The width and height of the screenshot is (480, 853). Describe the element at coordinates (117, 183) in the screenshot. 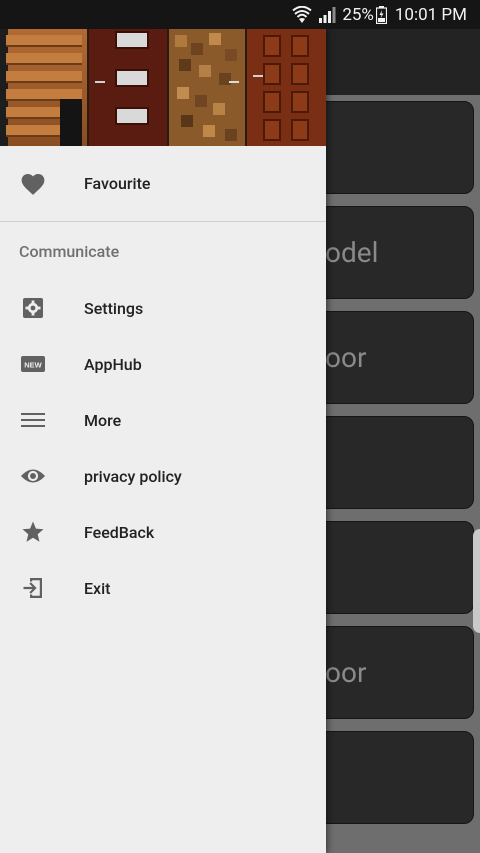

I see `menu-item-label: Favourite` at that location.